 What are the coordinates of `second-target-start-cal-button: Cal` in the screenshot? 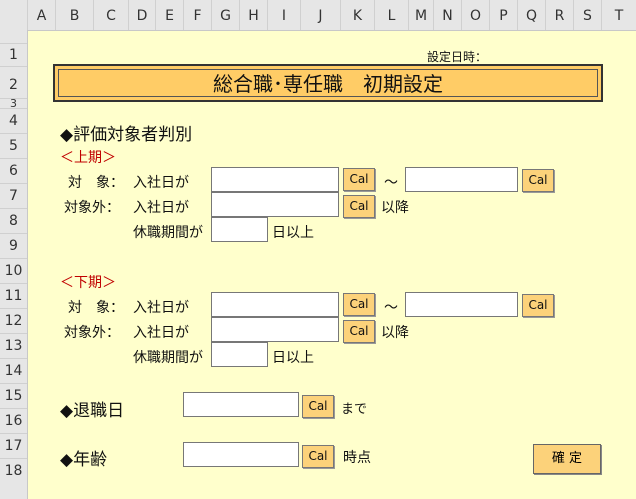 It's located at (359, 304).